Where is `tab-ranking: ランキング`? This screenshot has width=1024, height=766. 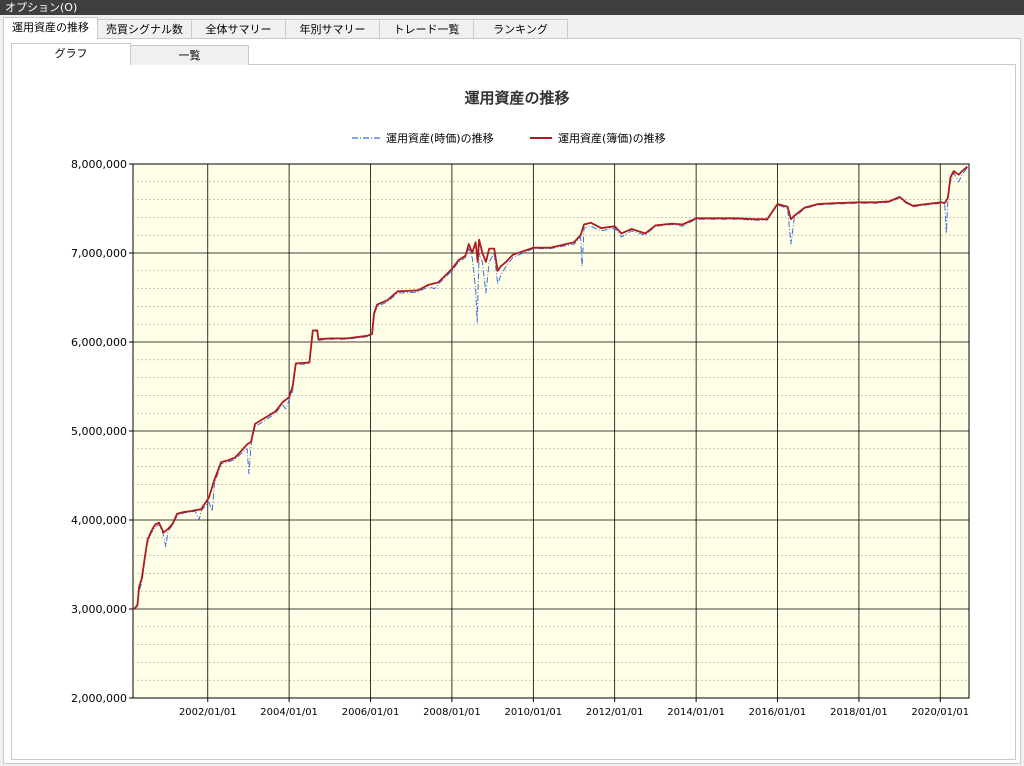 tab-ranking: ランキング is located at coordinates (520, 29).